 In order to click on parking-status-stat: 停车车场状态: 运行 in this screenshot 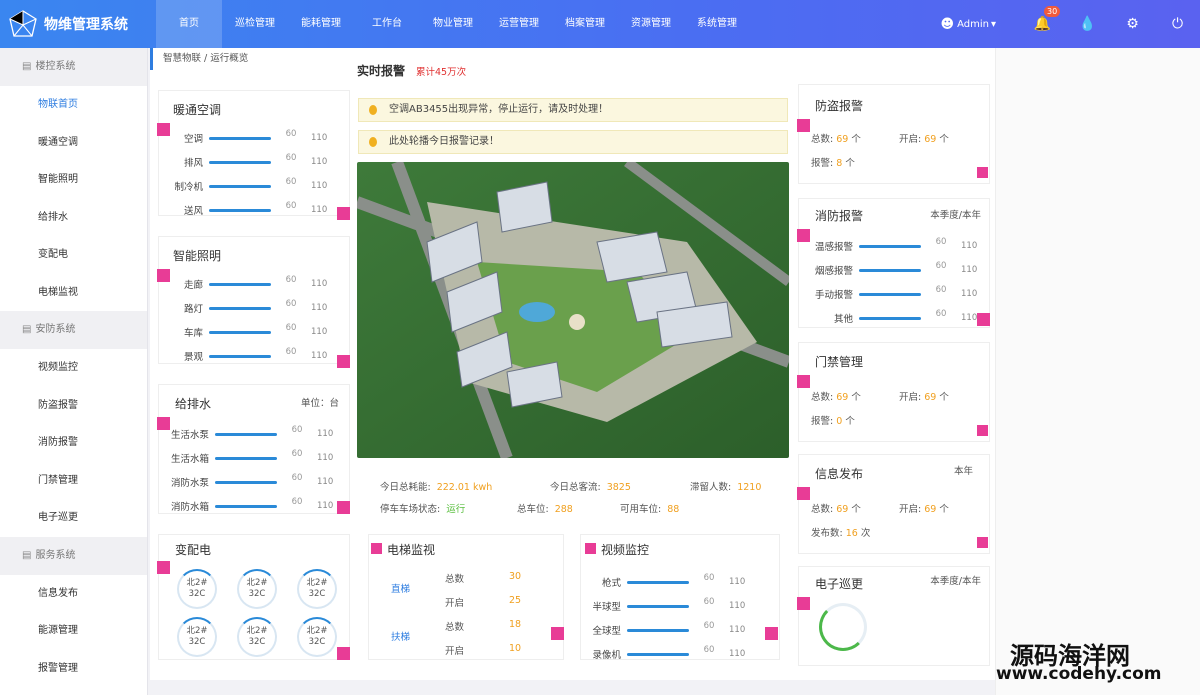, I will do `click(423, 509)`.